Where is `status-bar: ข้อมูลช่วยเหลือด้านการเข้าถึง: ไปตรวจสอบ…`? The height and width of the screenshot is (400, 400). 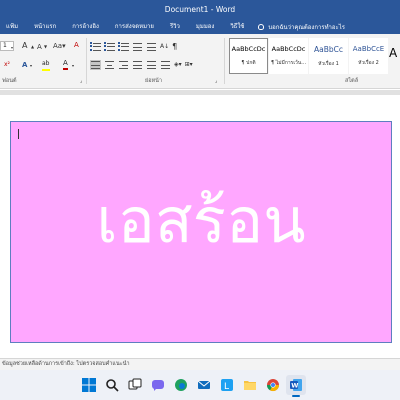
status-bar: ข้อมูลช่วยเหลือด้านการเข้าถึง: ไปตรวจสอบ… is located at coordinates (200, 364).